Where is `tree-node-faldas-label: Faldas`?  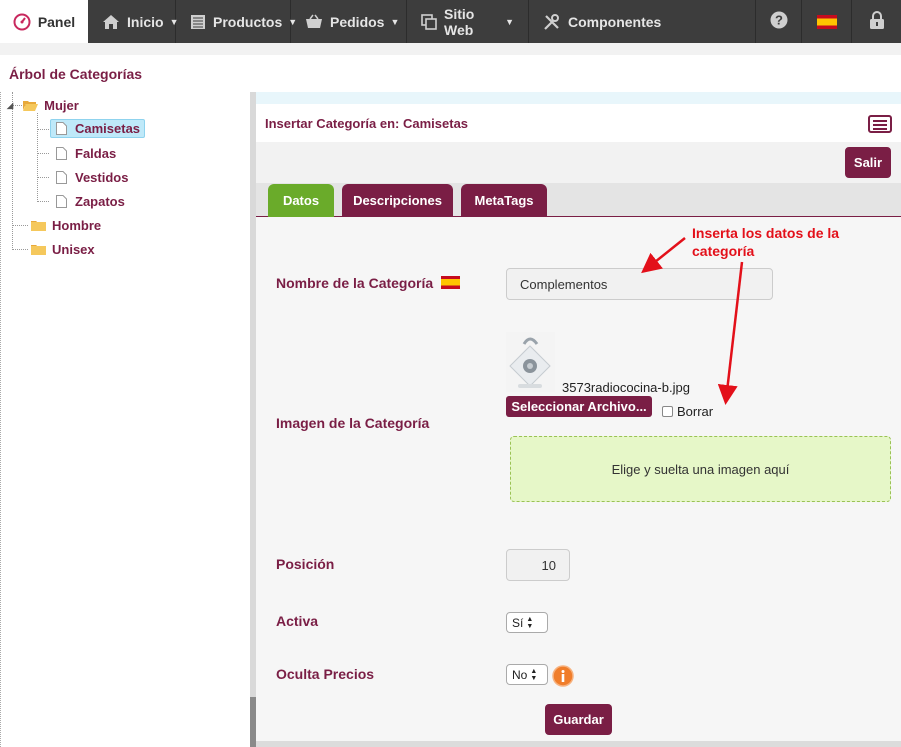 tree-node-faldas-label: Faldas is located at coordinates (96, 153).